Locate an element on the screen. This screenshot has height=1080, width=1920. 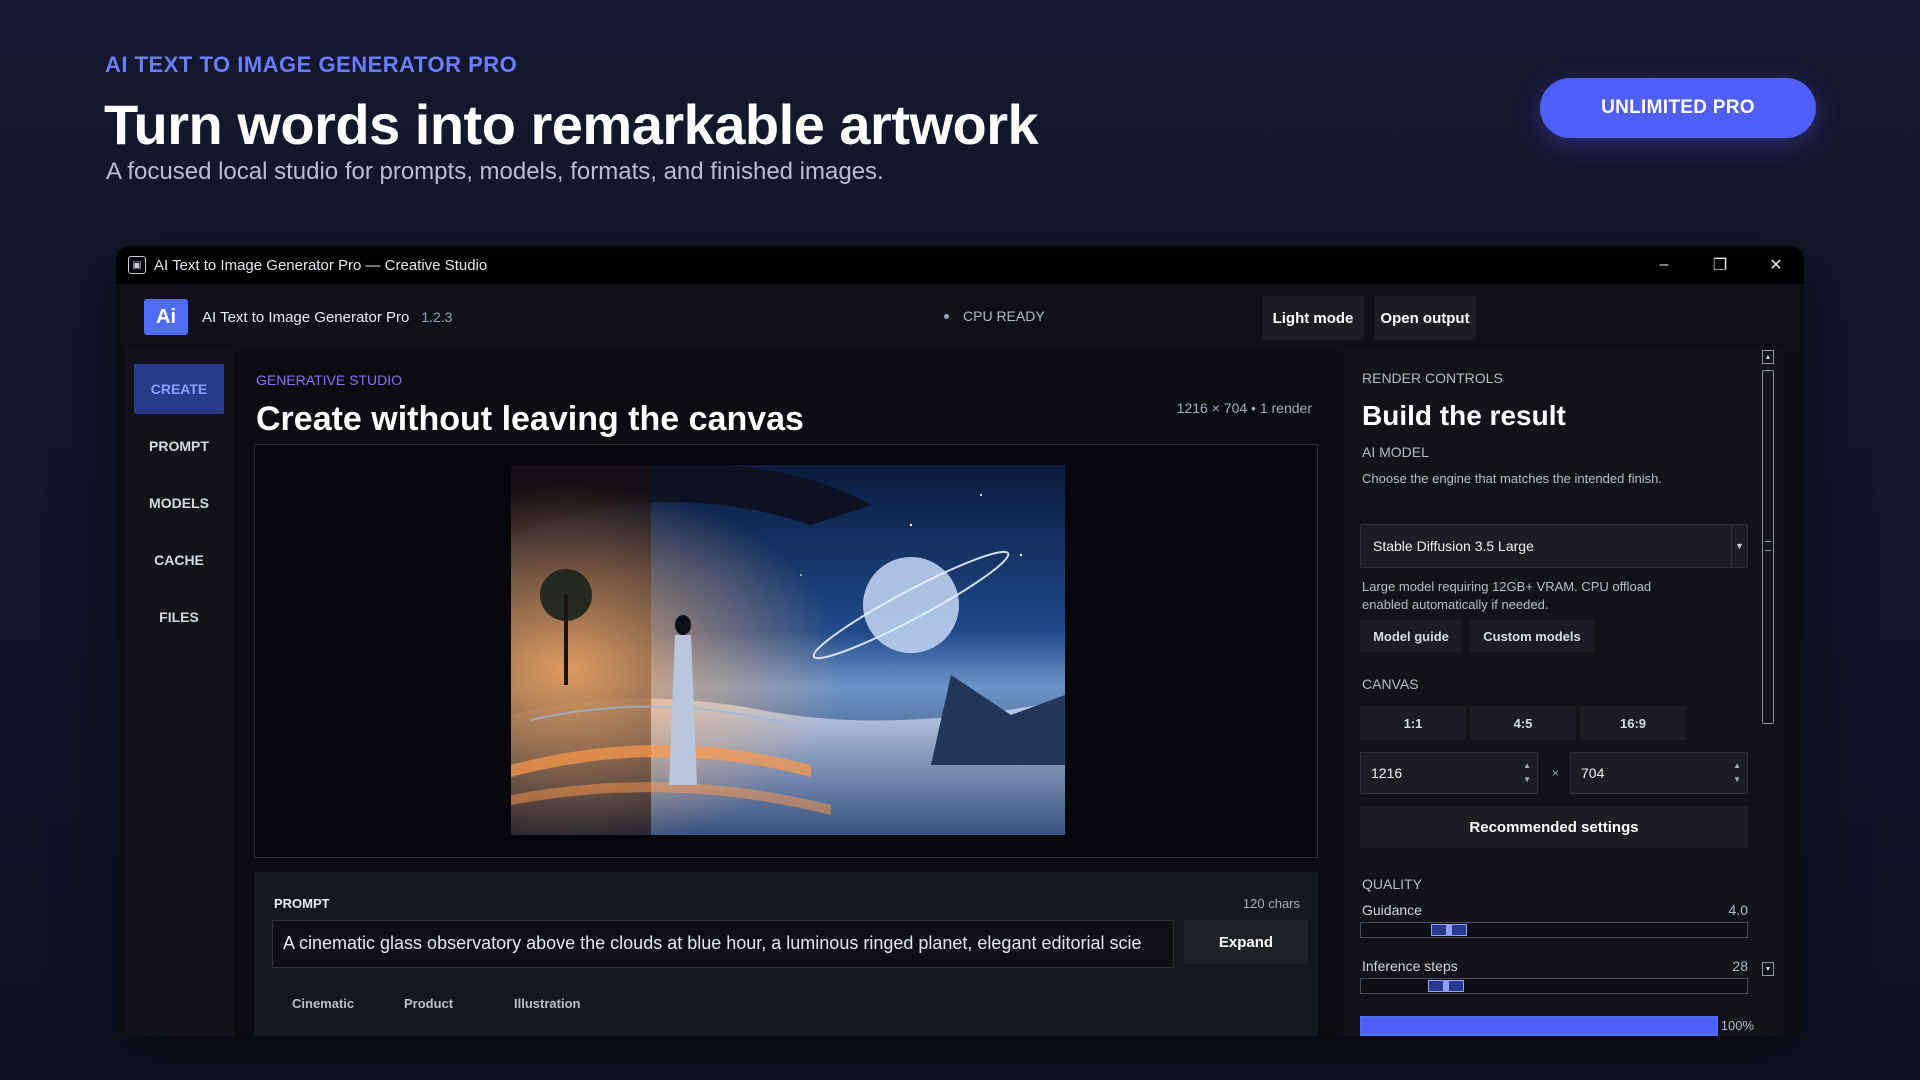
render-progress-bar is located at coordinates (1539, 1026).